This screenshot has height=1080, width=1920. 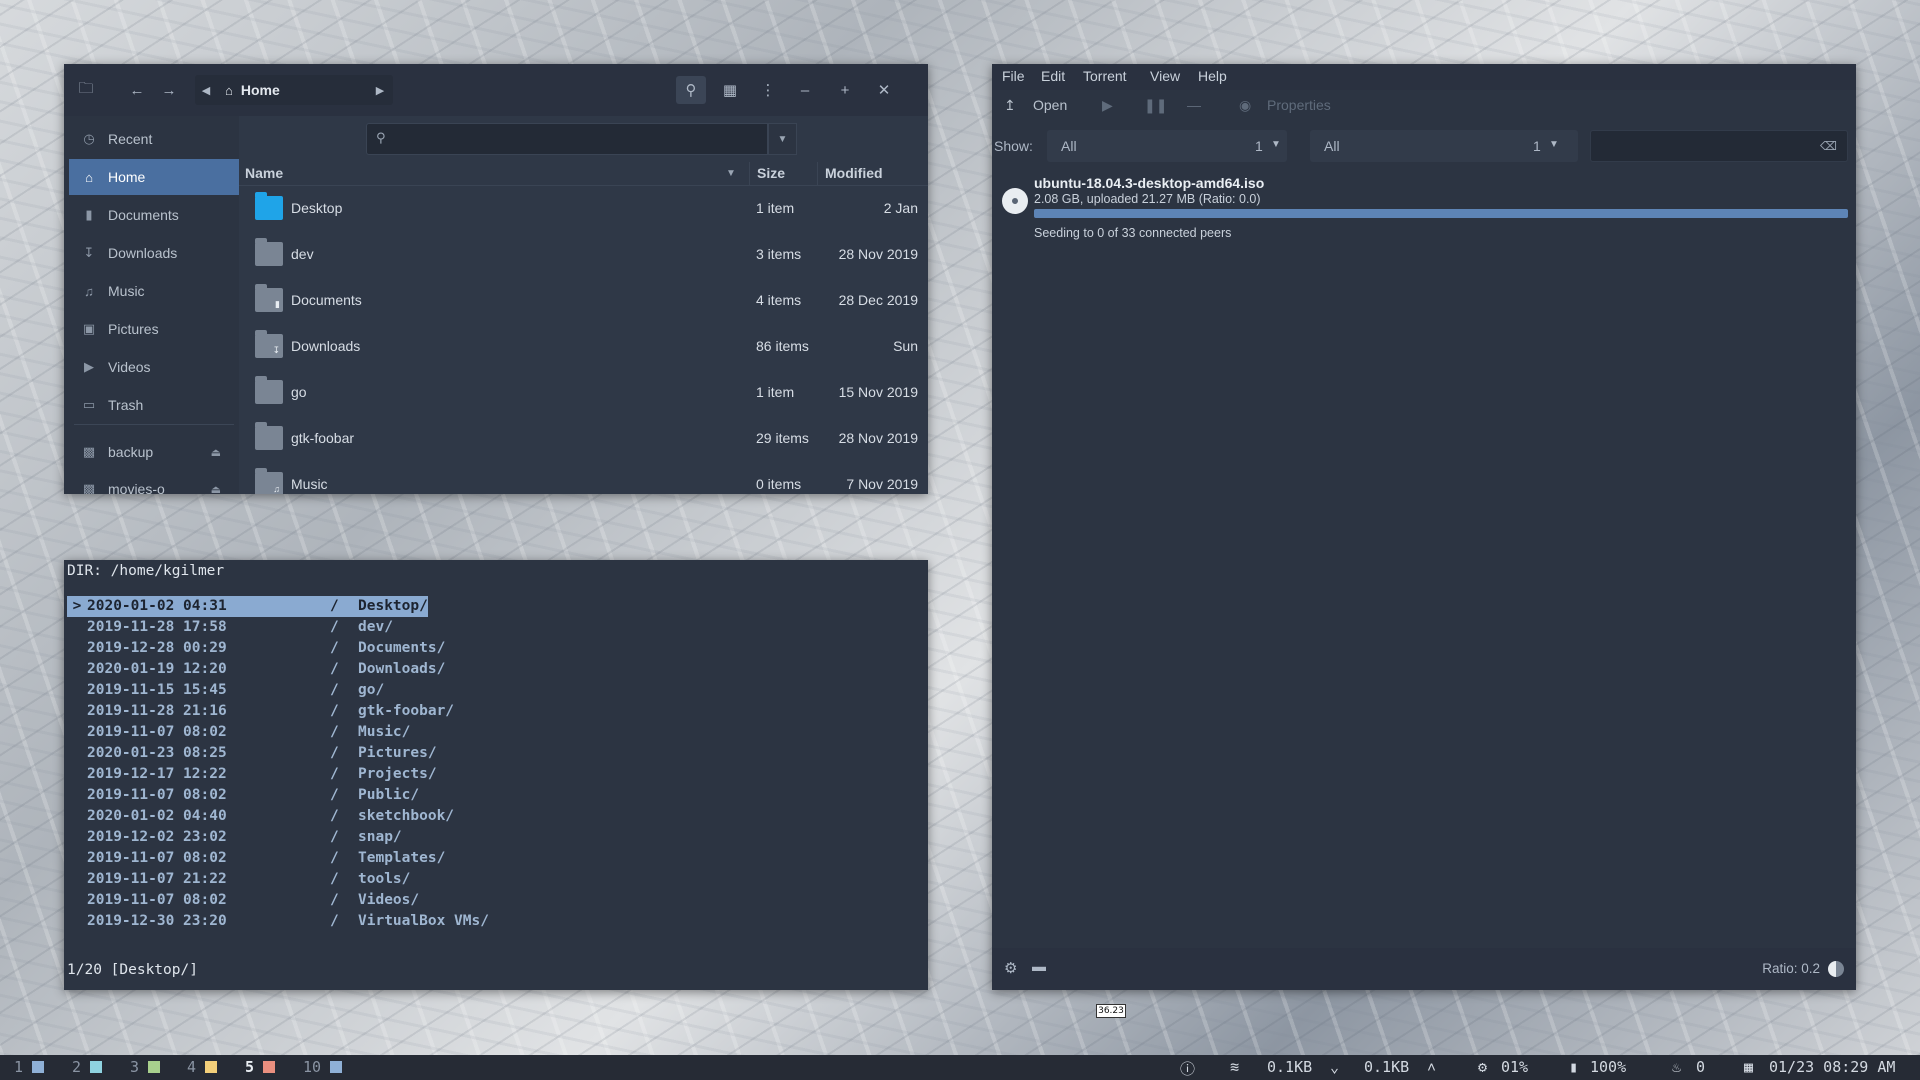 I want to click on close-icon: ✕, so click(x=884, y=90).